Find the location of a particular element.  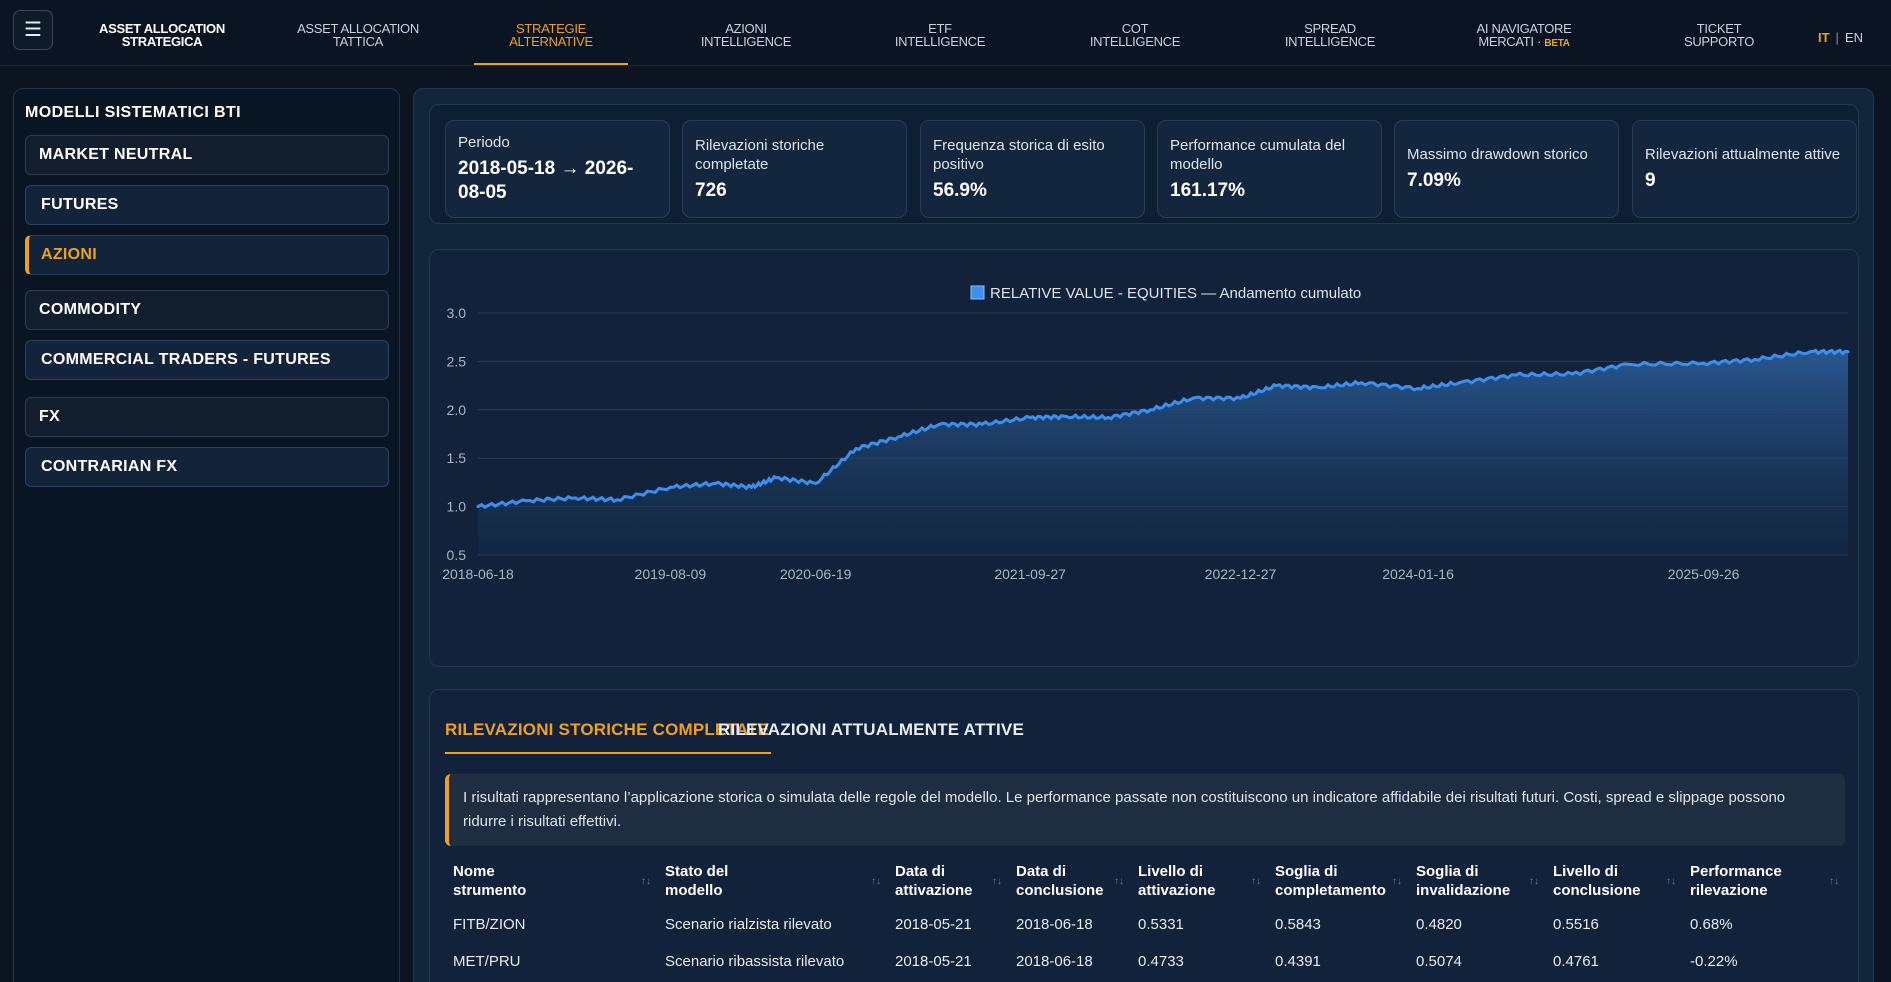

col-header-soglia-completamento: Soglia di completamento ↑↓ is located at coordinates (1337, 882).